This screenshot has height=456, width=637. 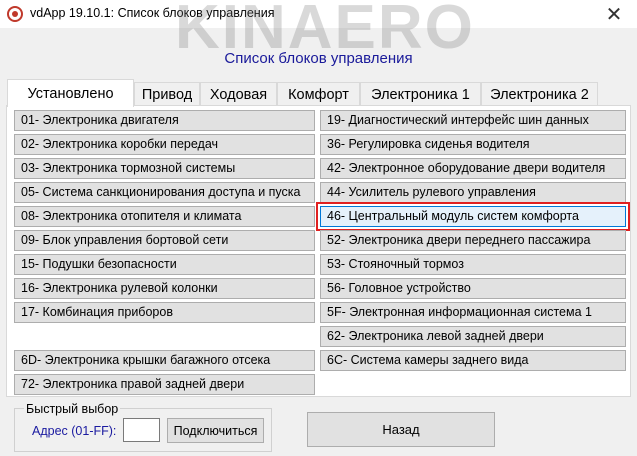 What do you see at coordinates (473, 288) in the screenshot?
I see `module-button-56: 56- Головное устройство` at bounding box center [473, 288].